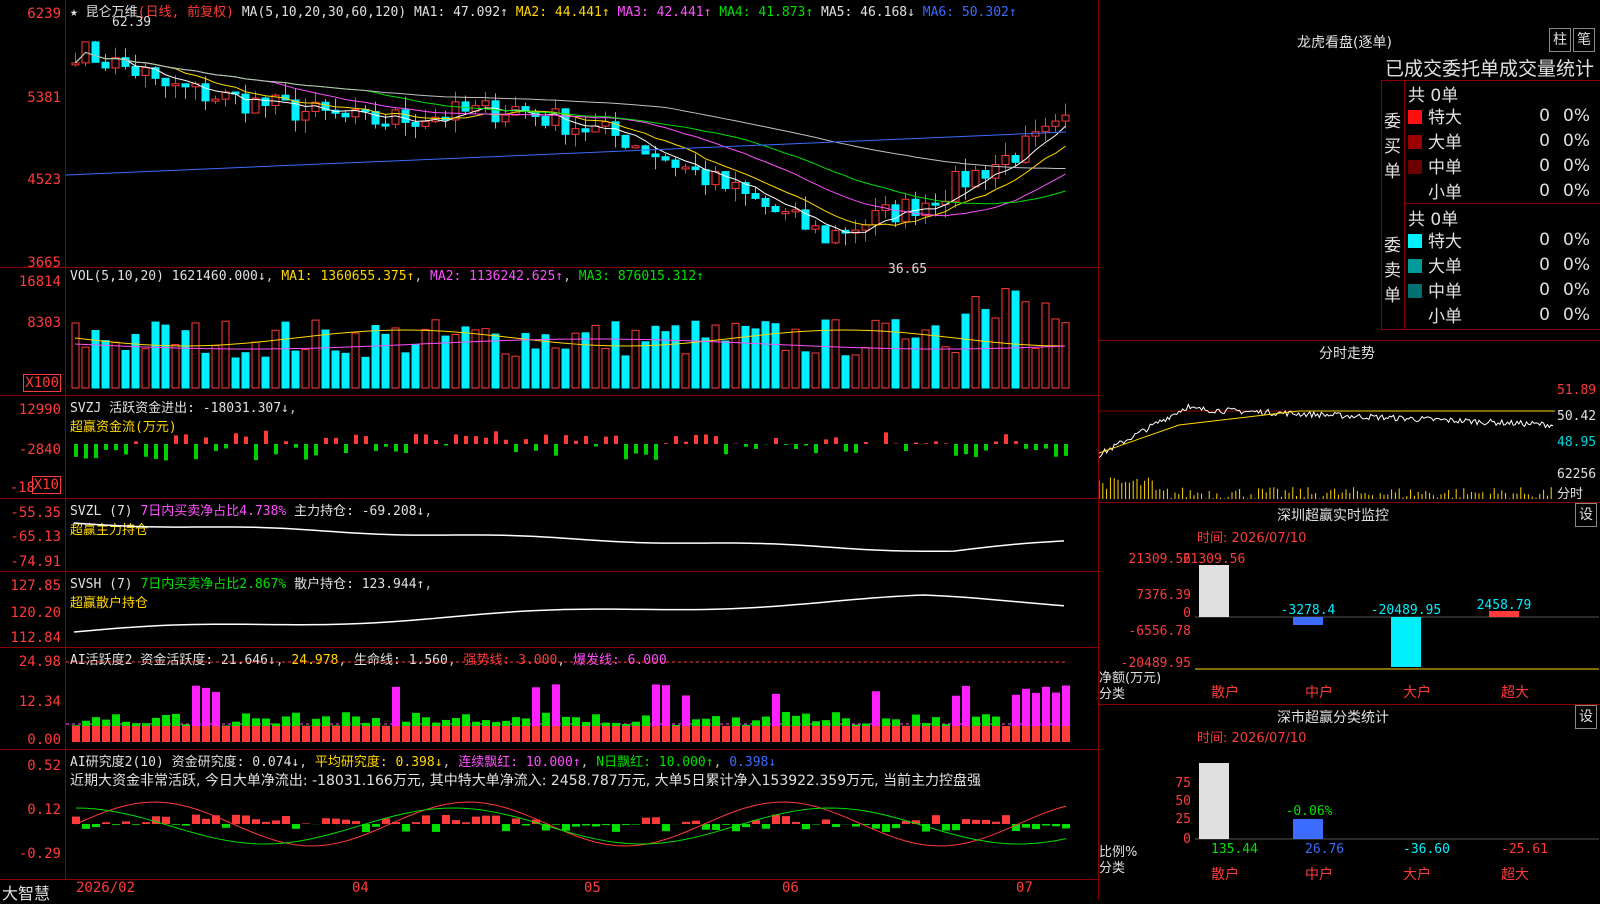 The width and height of the screenshot is (1600, 904). Describe the element at coordinates (1445, 317) in the screenshot. I see `row-label: 小单` at that location.